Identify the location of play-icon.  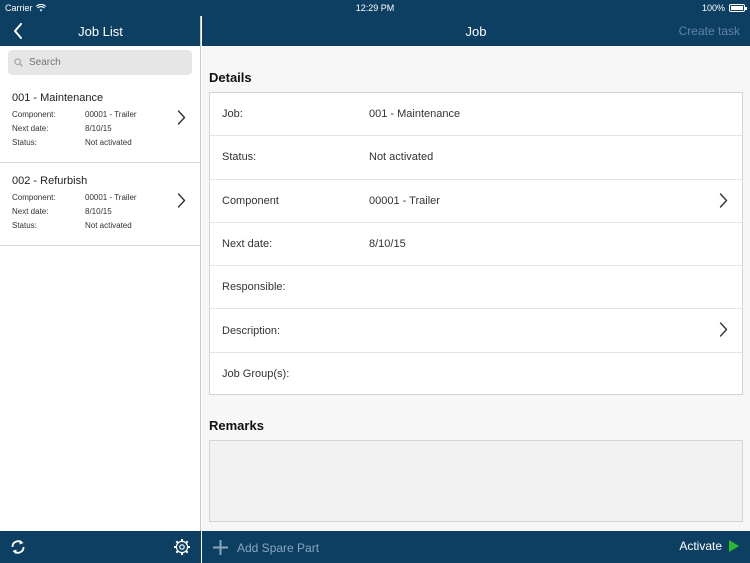
(734, 546).